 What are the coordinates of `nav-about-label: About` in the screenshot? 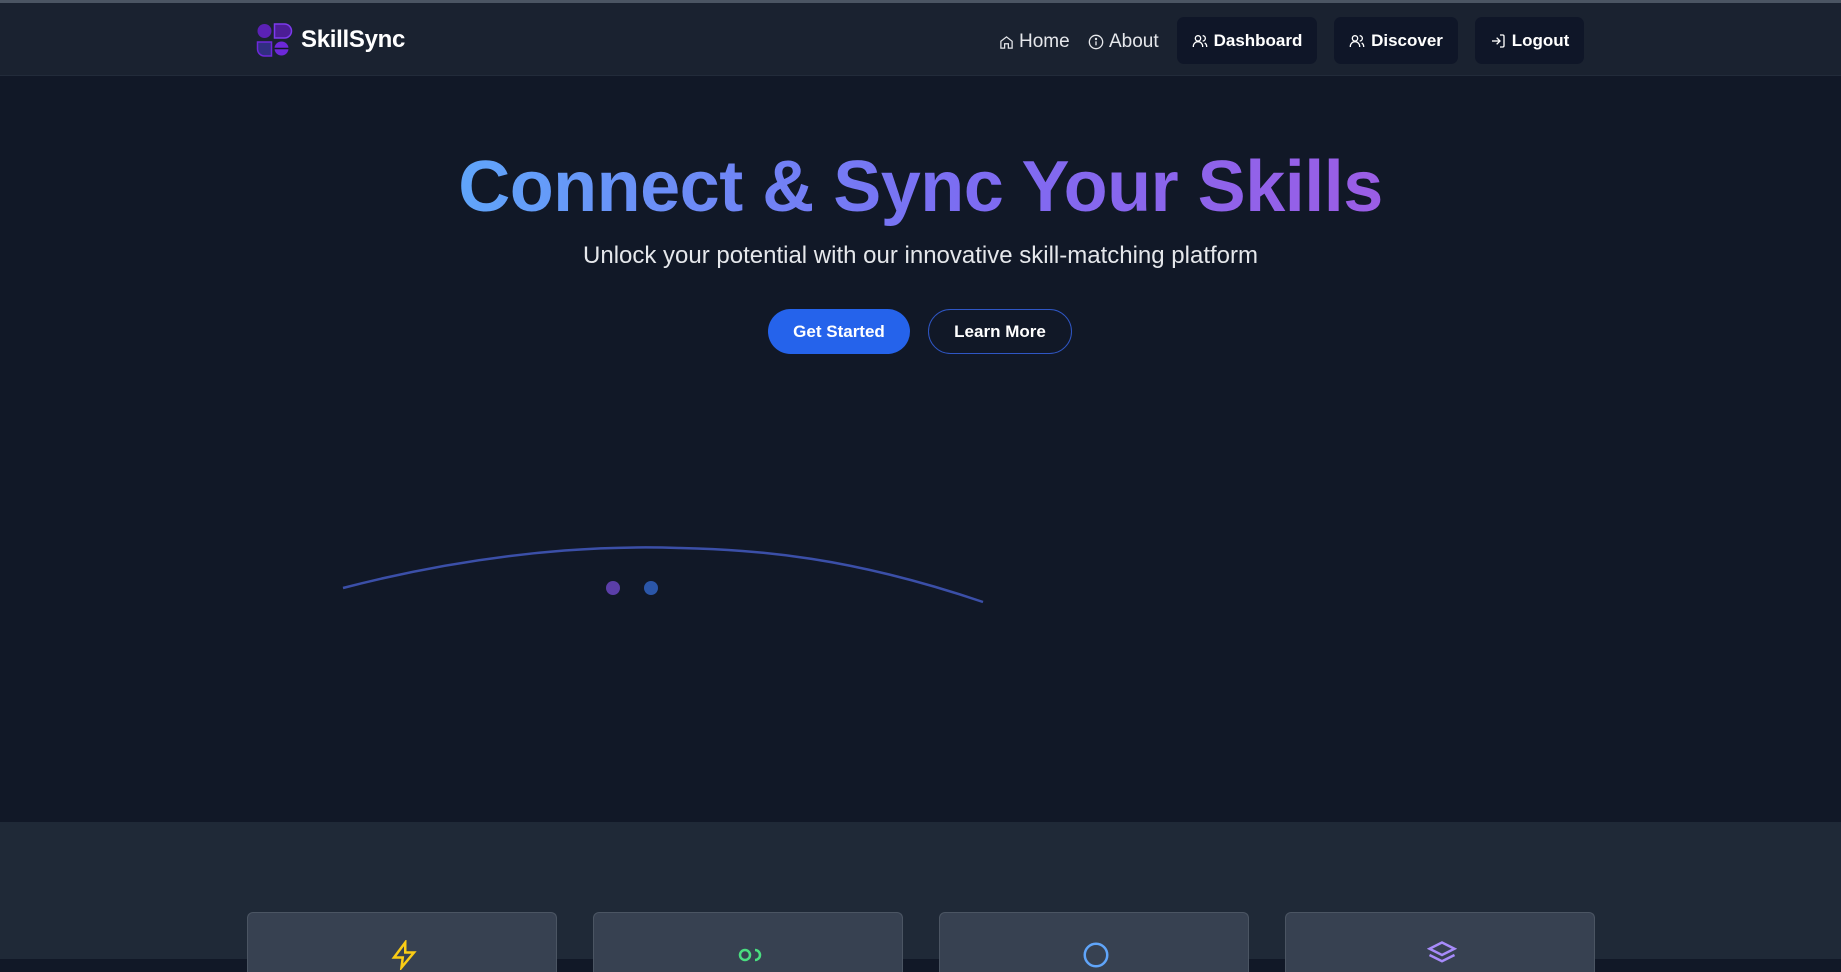 It's located at (1134, 41).